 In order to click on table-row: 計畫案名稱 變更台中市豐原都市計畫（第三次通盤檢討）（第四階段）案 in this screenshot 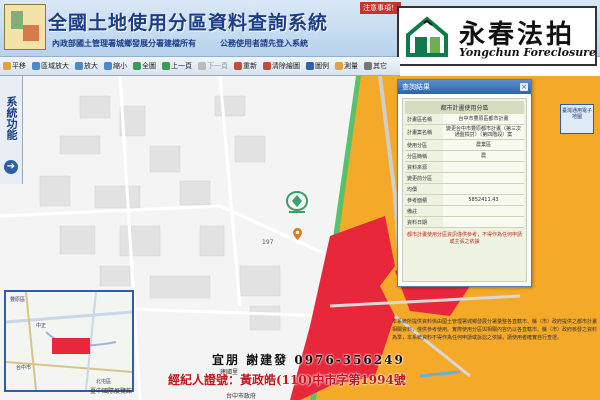, I will do `click(464, 132)`.